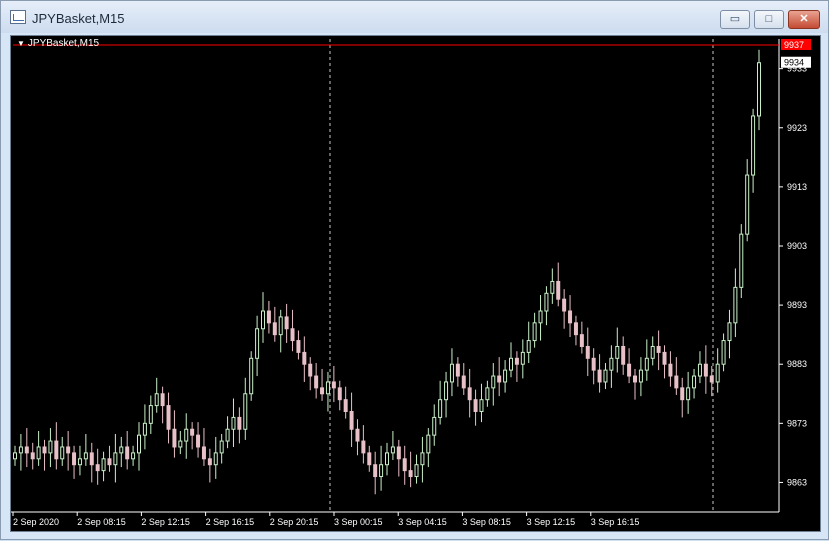 Image resolution: width=829 pixels, height=541 pixels. Describe the element at coordinates (797, 364) in the screenshot. I see `price-tick-label: 9883` at that location.